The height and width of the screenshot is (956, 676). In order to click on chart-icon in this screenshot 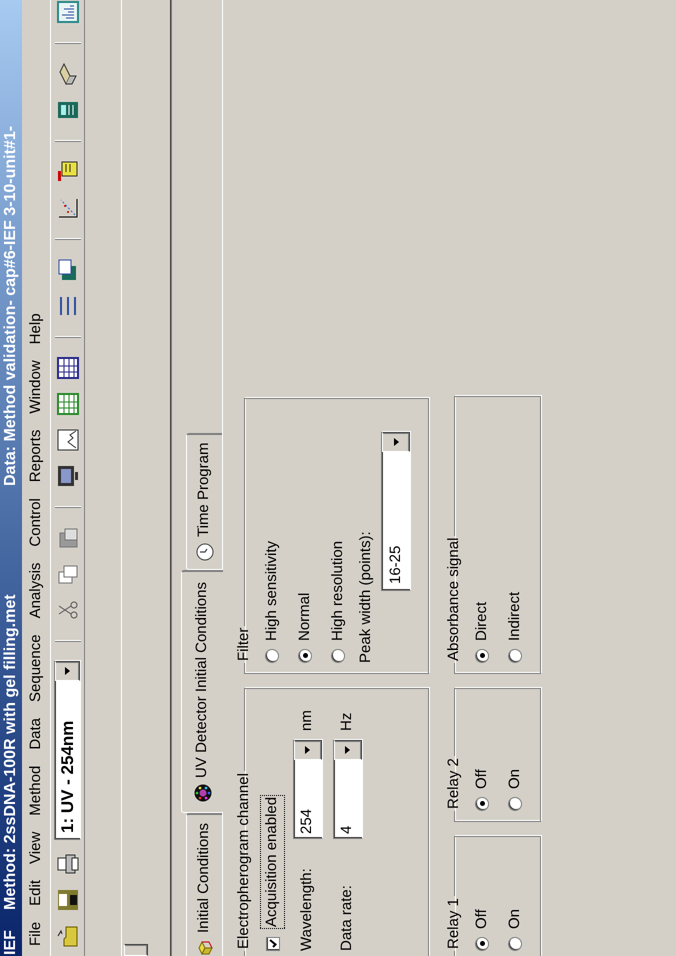, I will do `click(68, 12)`.